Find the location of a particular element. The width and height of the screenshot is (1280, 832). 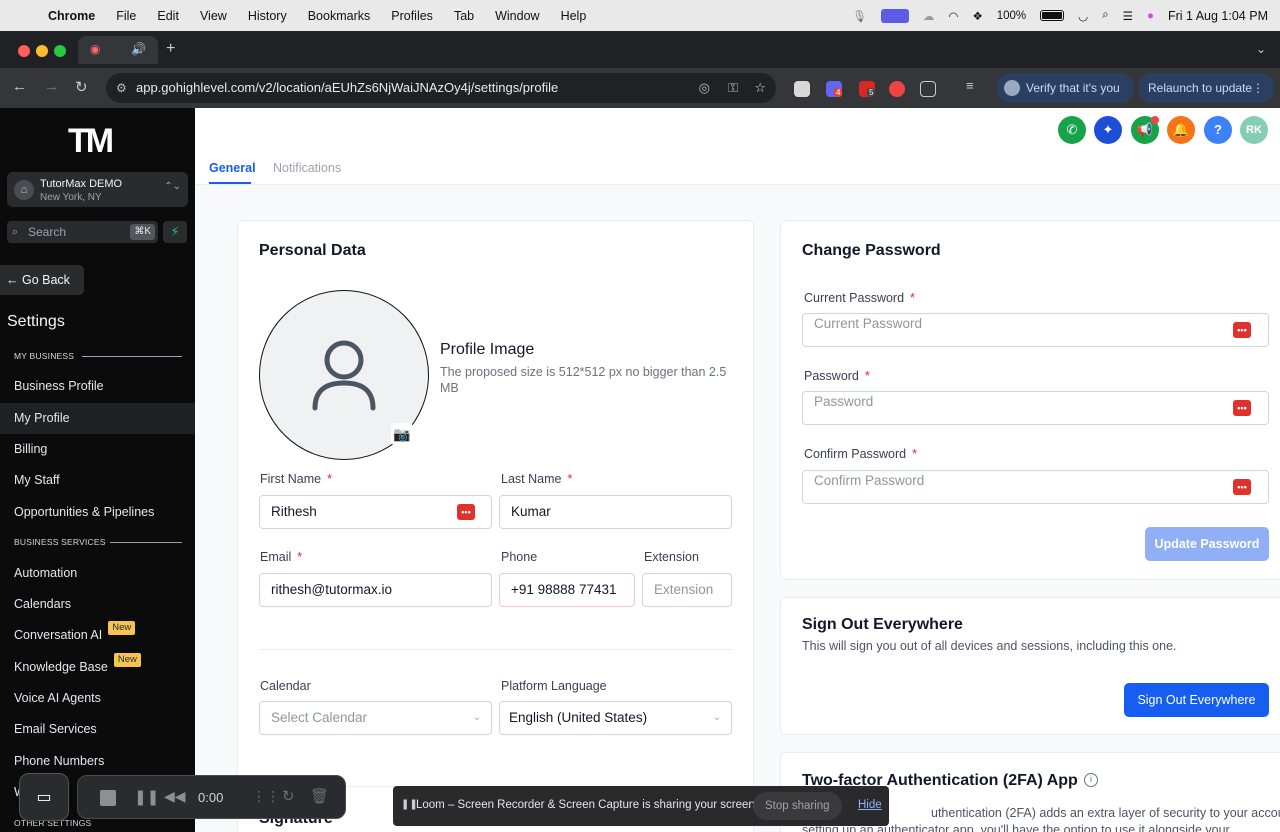

menu-view: View is located at coordinates (213, 16).